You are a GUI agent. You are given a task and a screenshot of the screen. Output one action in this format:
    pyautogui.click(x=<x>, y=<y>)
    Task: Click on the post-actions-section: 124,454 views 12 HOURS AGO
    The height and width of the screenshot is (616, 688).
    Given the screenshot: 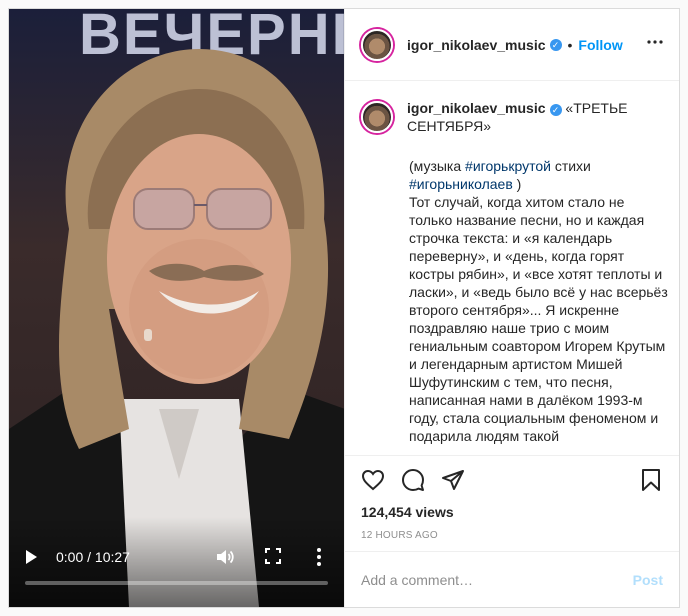 What is the action you would take?
    pyautogui.click(x=512, y=498)
    